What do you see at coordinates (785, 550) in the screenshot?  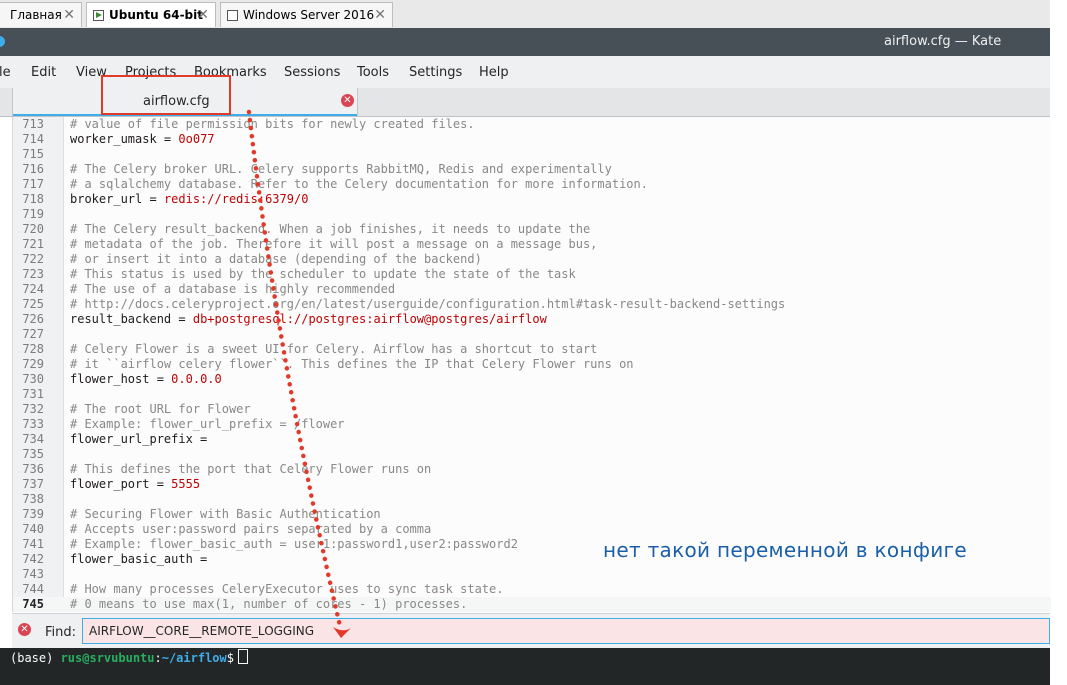 I see `annotation-note: нет такой переменной в конфиге` at bounding box center [785, 550].